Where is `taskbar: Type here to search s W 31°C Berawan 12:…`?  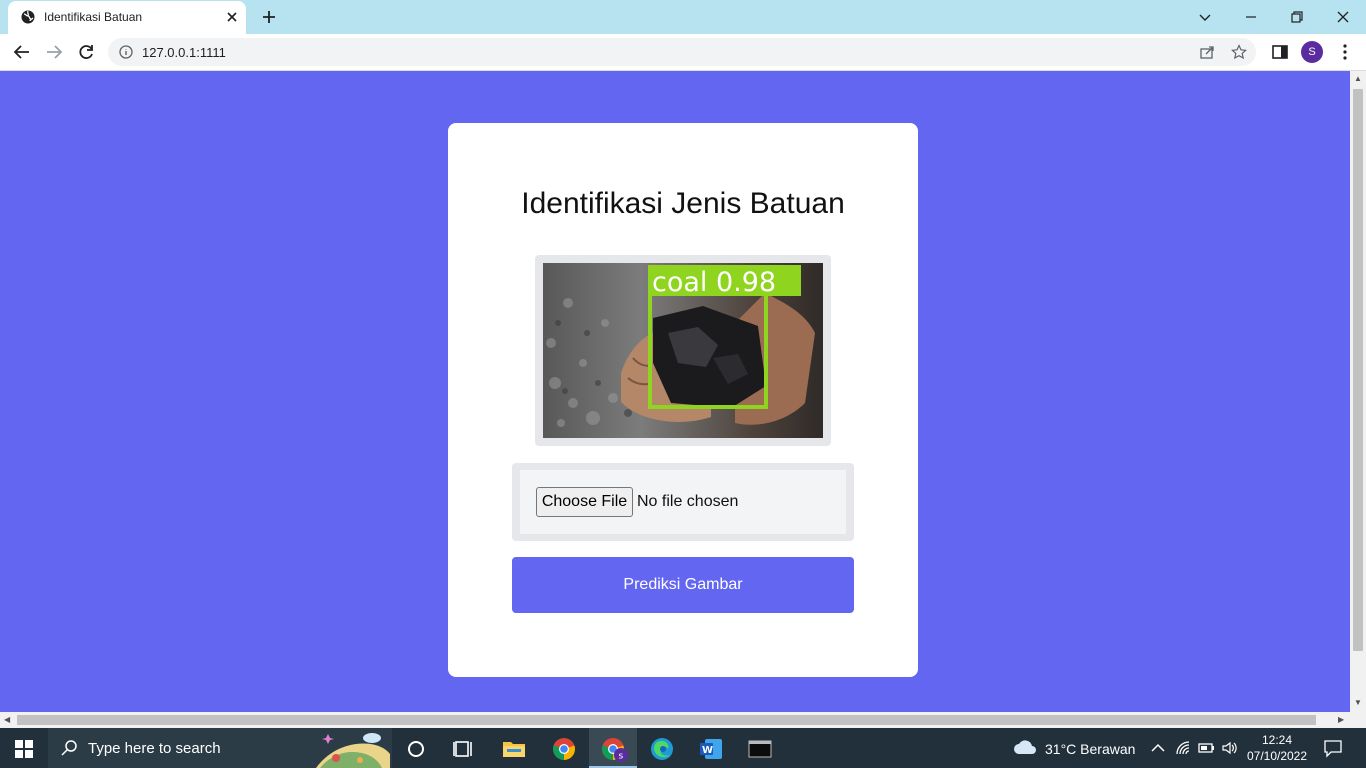
taskbar: Type here to search s W 31°C Berawan 12:… is located at coordinates (683, 748).